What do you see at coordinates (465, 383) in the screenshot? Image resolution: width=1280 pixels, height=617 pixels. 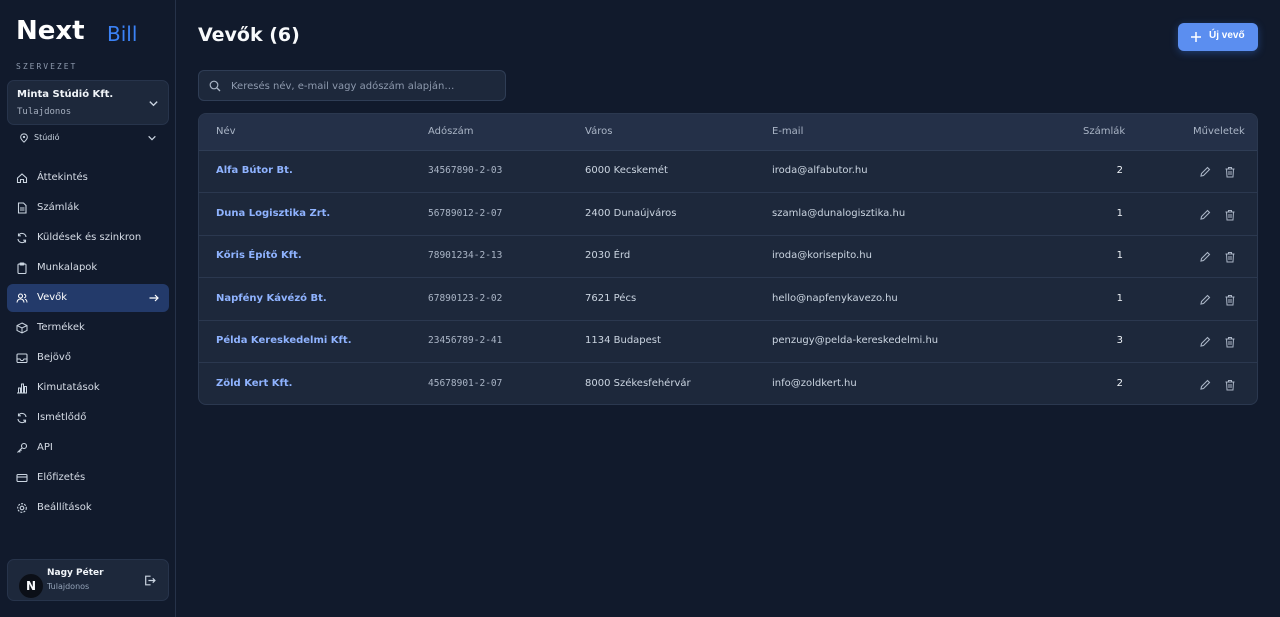 I see `tax-number: 45678901-2-07` at bounding box center [465, 383].